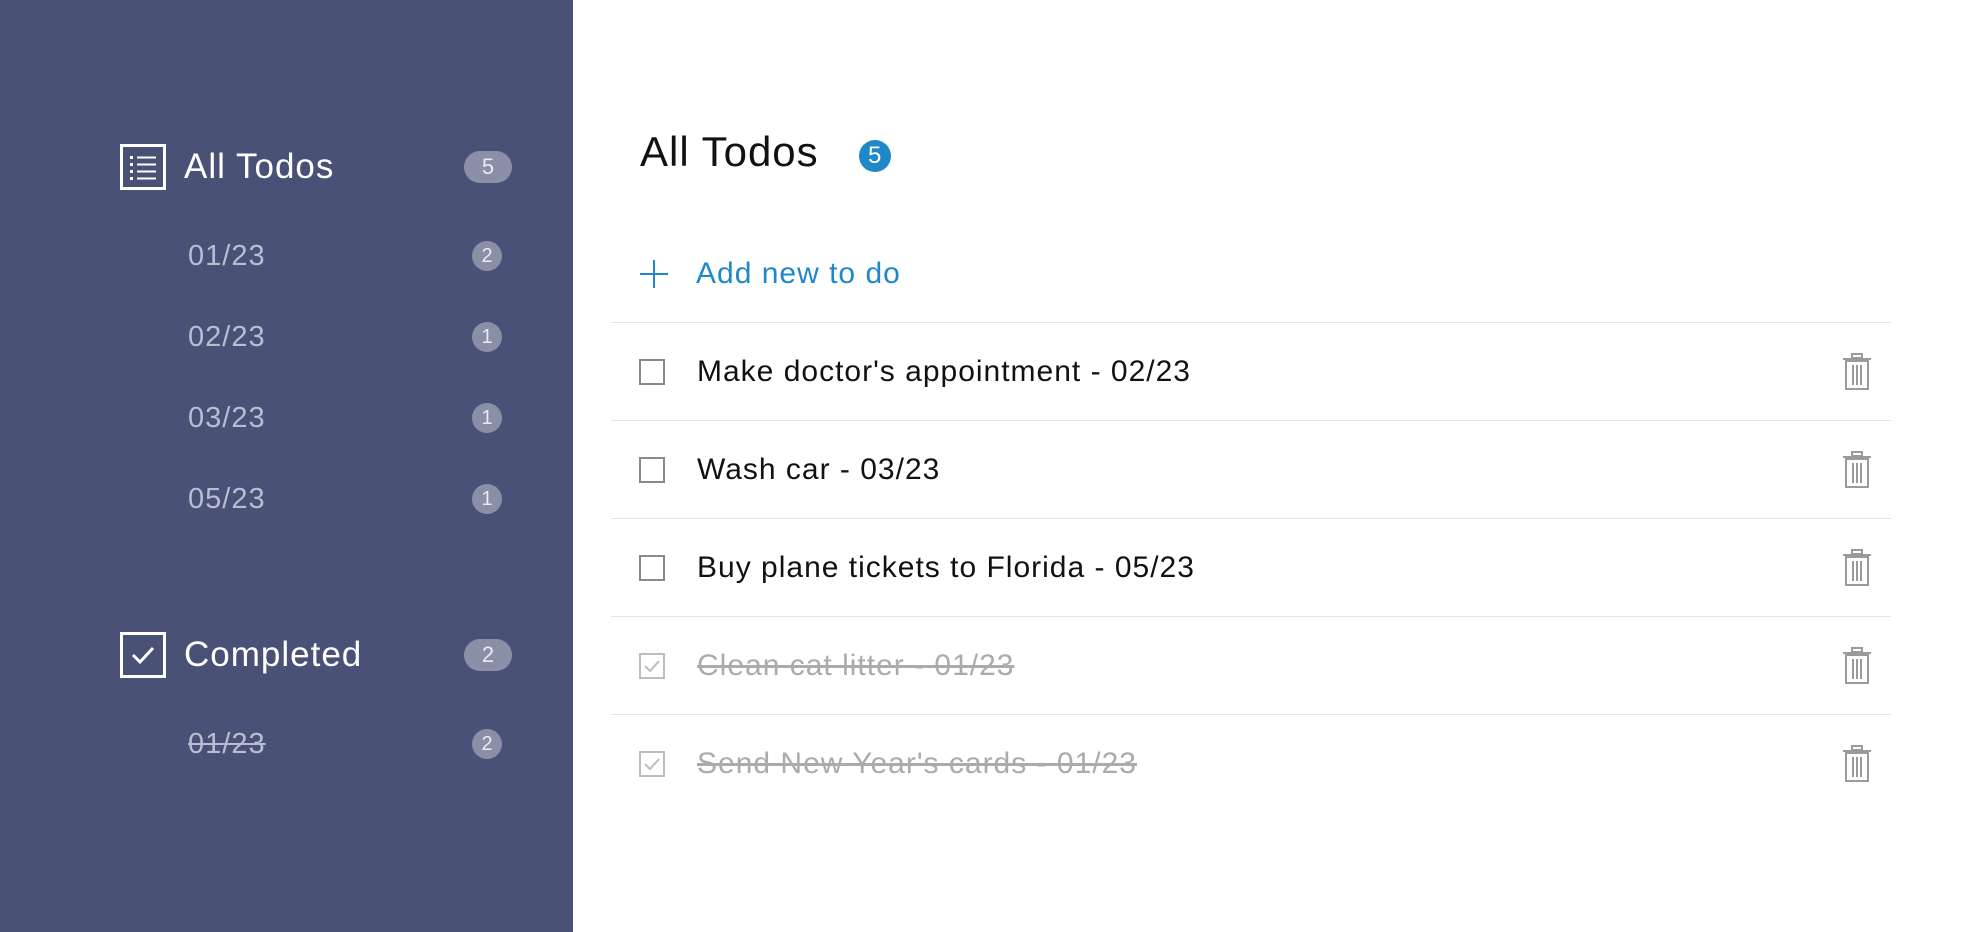 The height and width of the screenshot is (932, 1978). I want to click on plus-icon, so click(654, 274).